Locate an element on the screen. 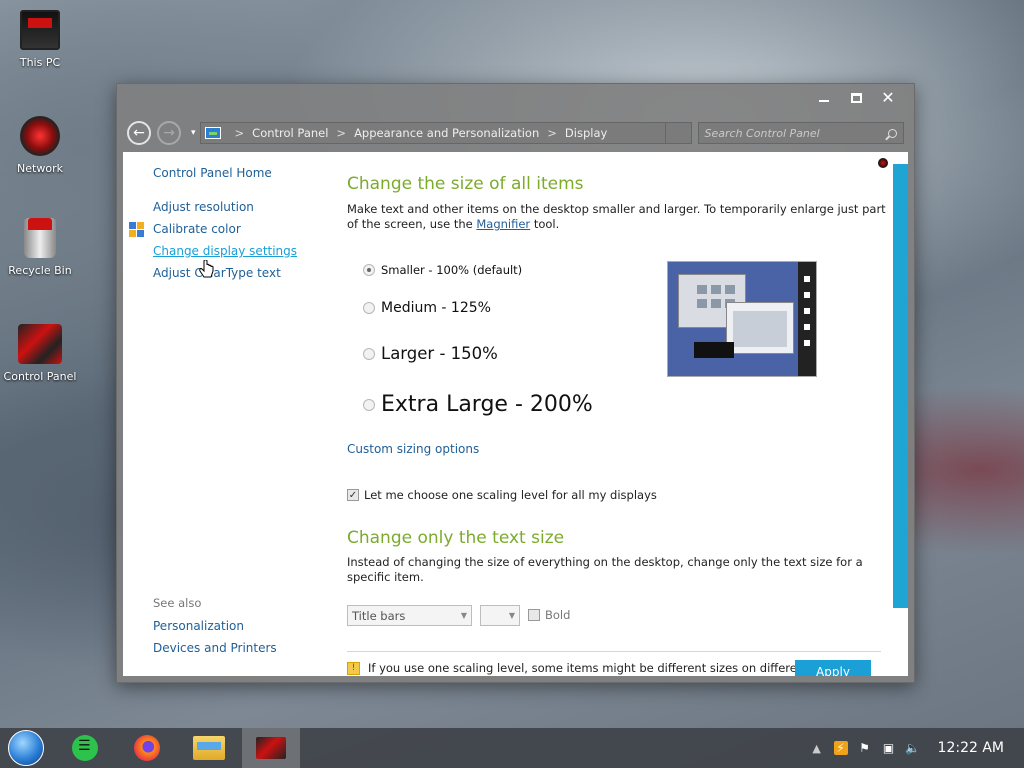 The height and width of the screenshot is (768, 1024). breadcrumb-control-panel: Control Panel is located at coordinates (290, 133).